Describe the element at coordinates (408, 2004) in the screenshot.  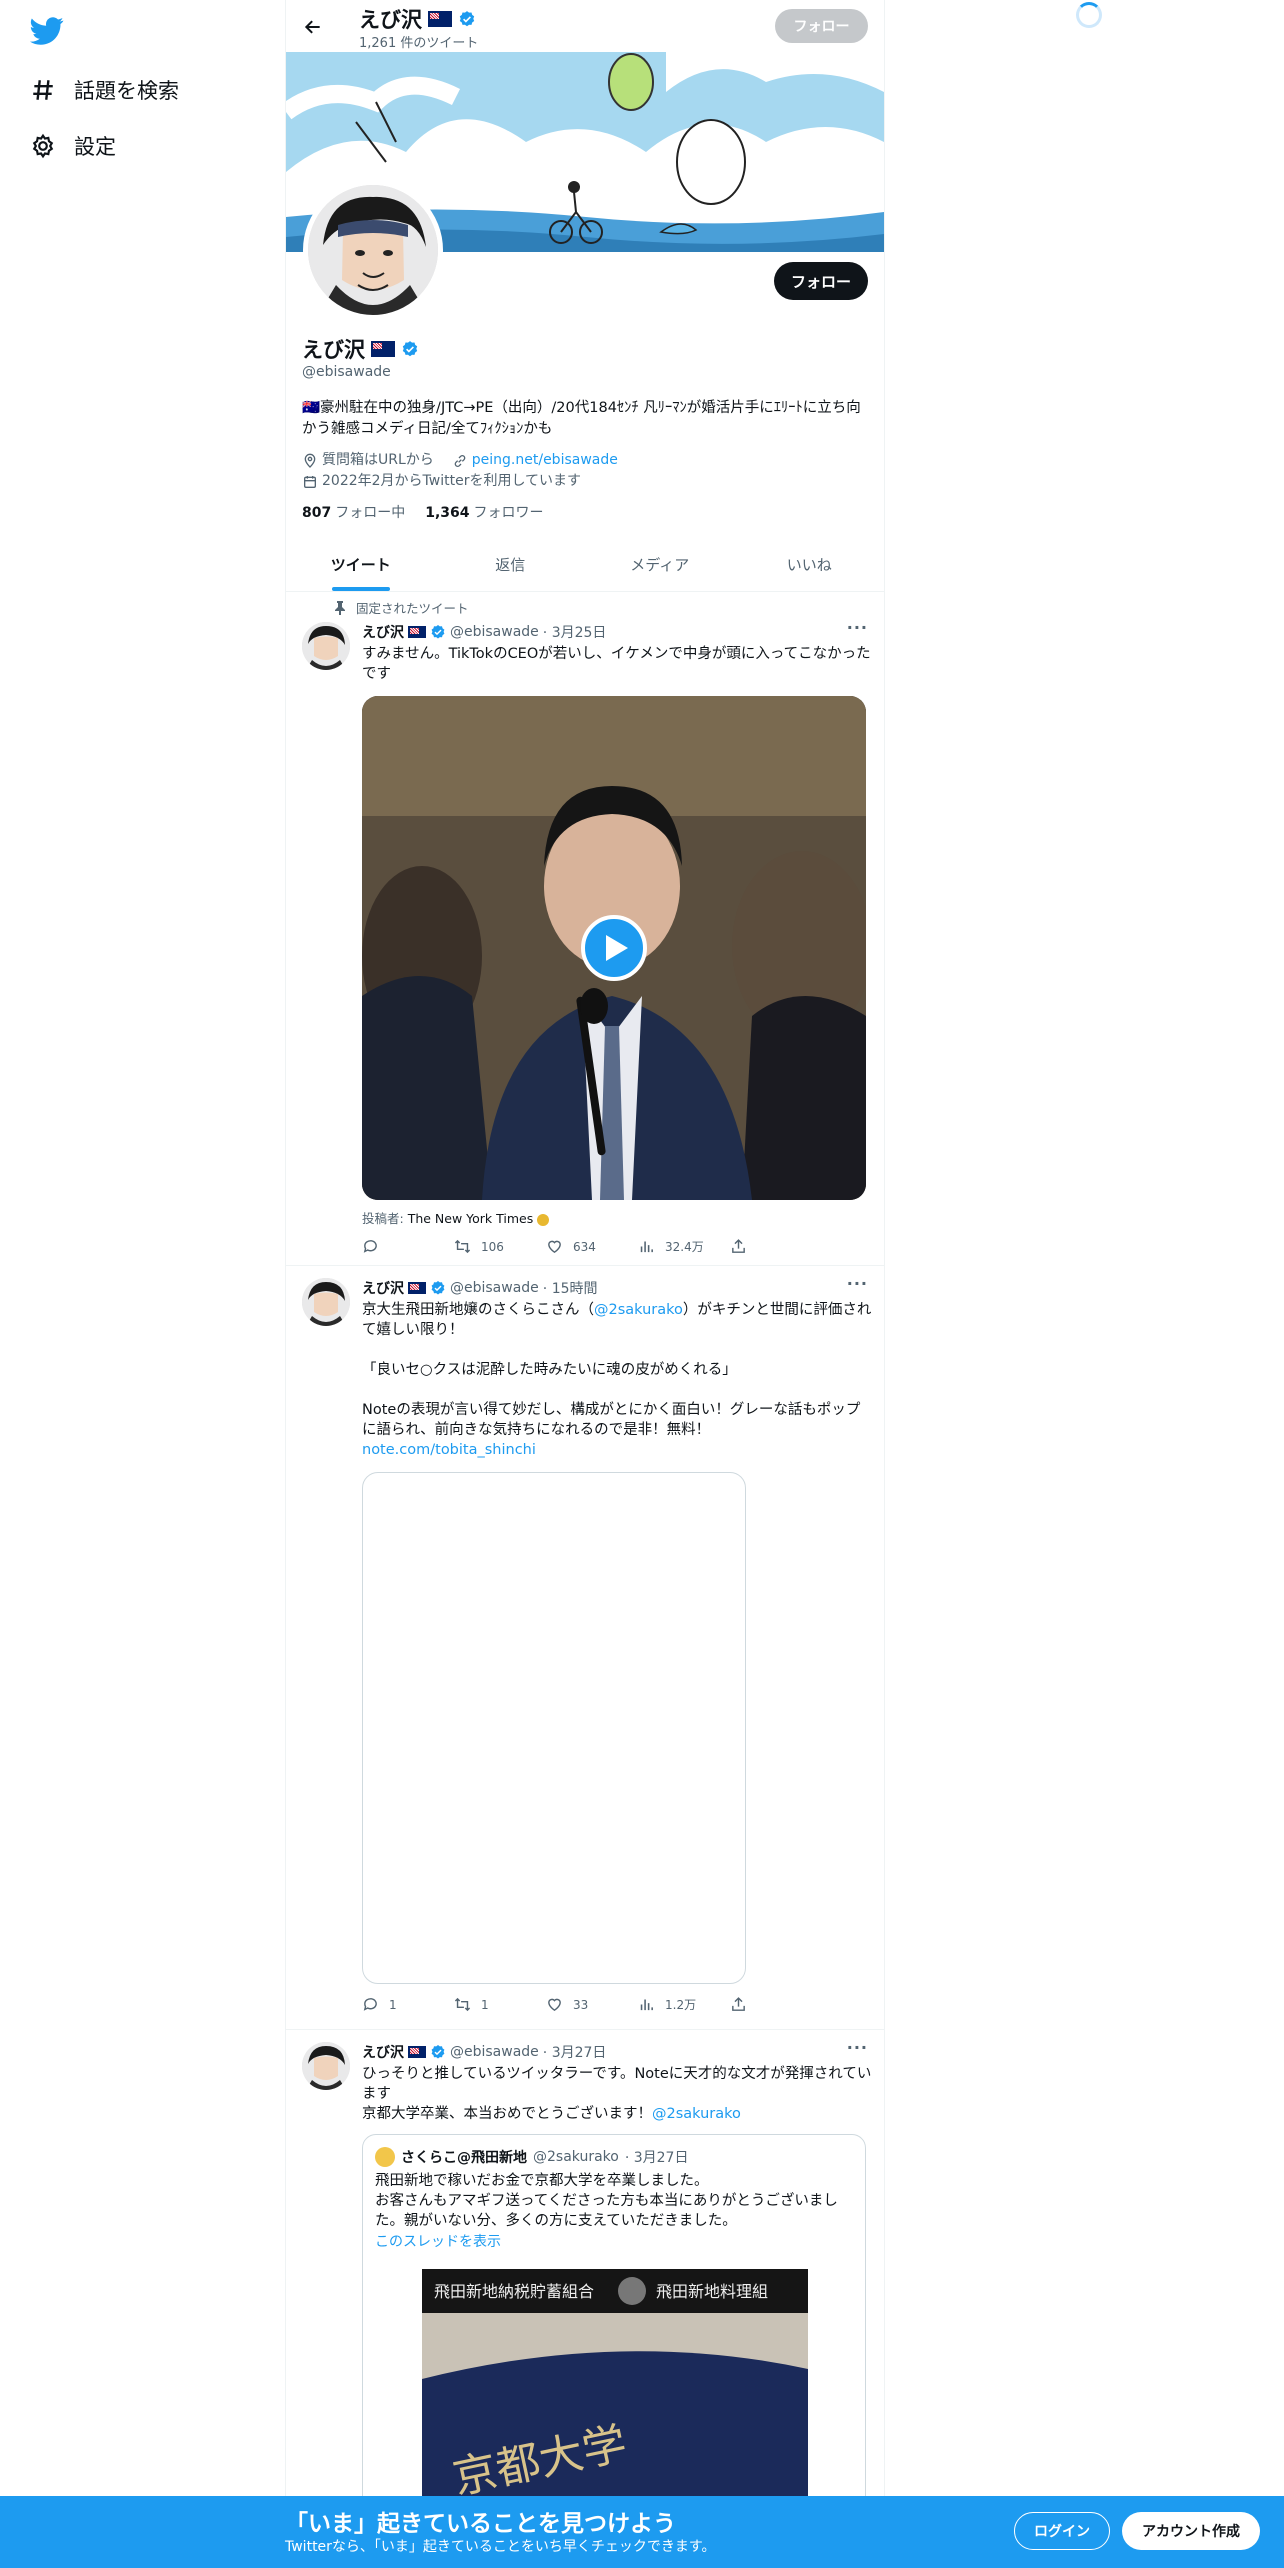
I see `reply-button: 1` at that location.